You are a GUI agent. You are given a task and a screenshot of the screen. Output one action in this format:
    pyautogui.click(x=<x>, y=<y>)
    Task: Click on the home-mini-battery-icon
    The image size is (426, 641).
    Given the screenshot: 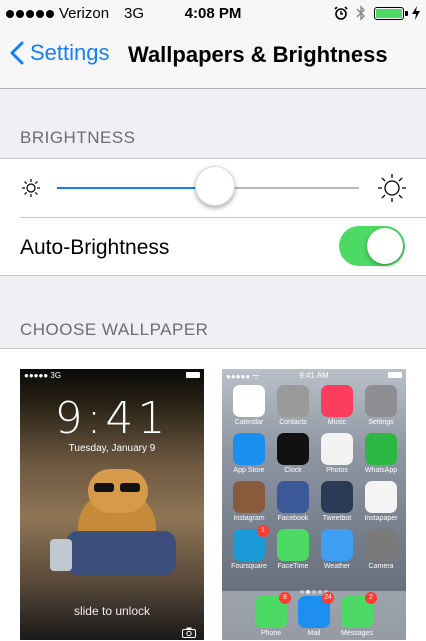 What is the action you would take?
    pyautogui.click(x=395, y=375)
    